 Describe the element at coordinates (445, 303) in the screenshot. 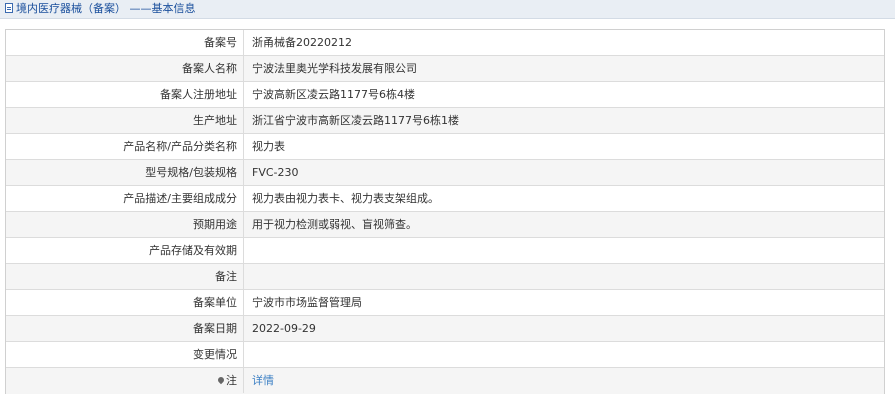

I see `table-row-filing-unit: 备案单位 宁波市市场监督管理局` at that location.